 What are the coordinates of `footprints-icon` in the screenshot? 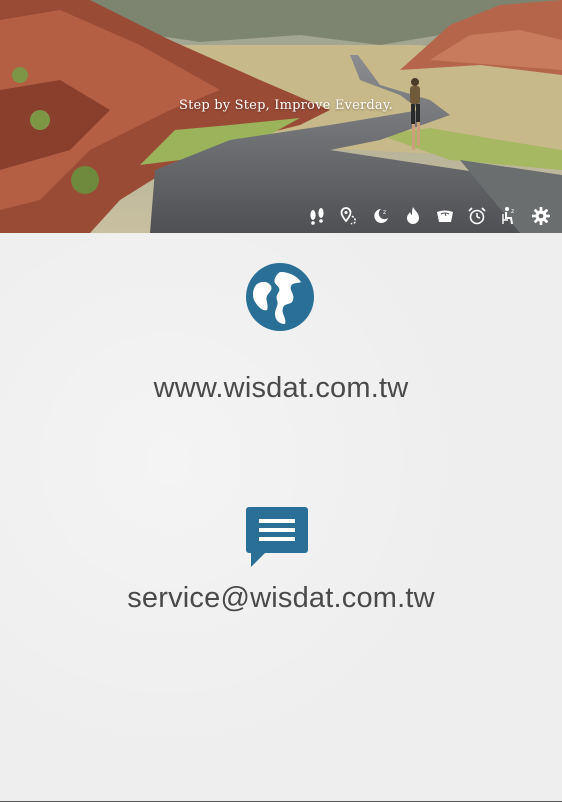 It's located at (316, 216).